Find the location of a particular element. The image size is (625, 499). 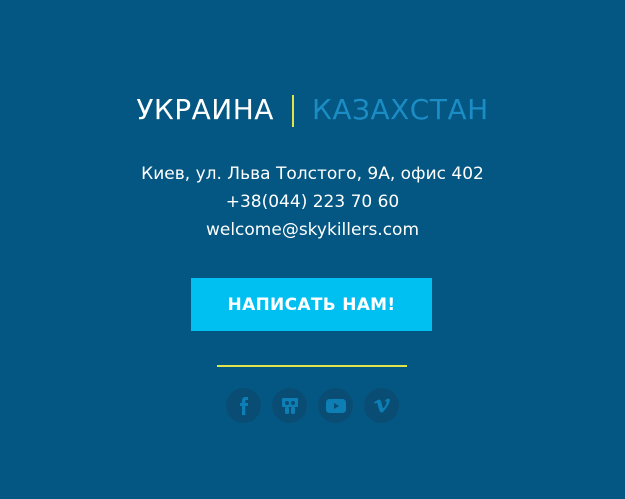

tab-divider is located at coordinates (292, 111).